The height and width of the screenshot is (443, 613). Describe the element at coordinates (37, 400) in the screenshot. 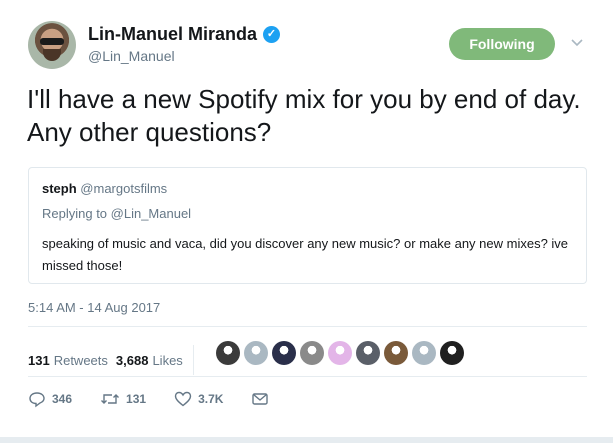

I see `reply-icon` at that location.